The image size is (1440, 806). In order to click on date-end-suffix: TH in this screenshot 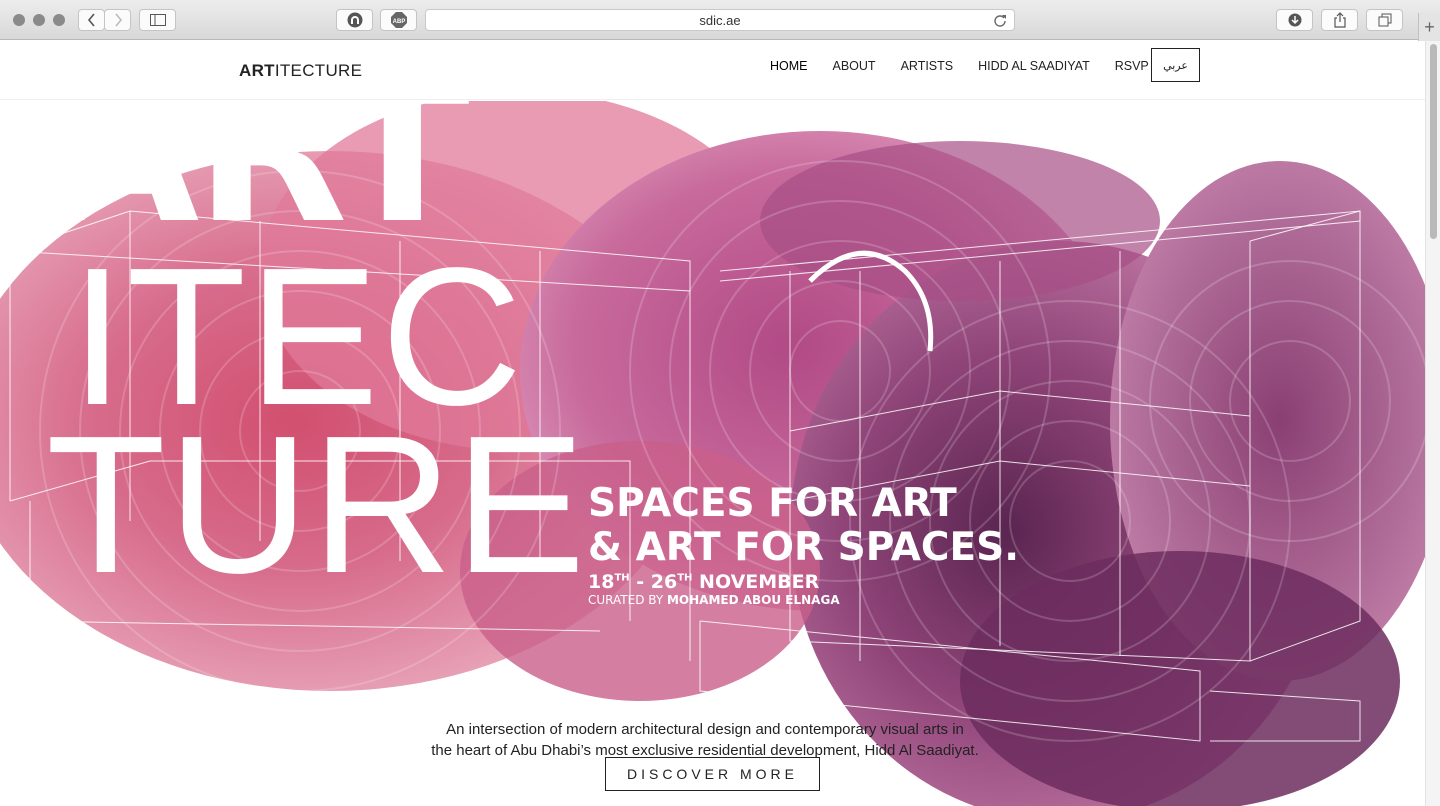, I will do `click(685, 578)`.